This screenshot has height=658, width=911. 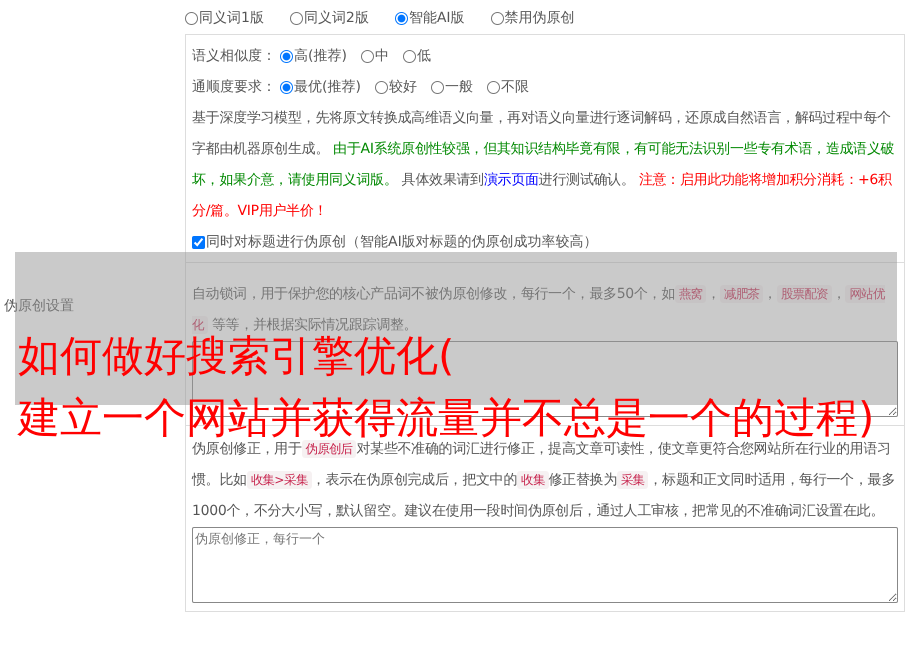 What do you see at coordinates (544, 480) in the screenshot?
I see `correction-text: 伪原创修正，用于 伪原创后 对某些不准确的词汇进行修正，提高文章可读性，使文章更符合您网站所在行业的用语习惯。比如 收集>采集 ，表示在伪原创完成后，把文中的 收集 修正替换为 采集 ，标题和正文同时适用，每行一个，最多1000个，不分大小写，默认留空。建议在使用一段时间伪原创后，通过人工审核，把常见的不准确词汇设置在此。` at bounding box center [544, 480].